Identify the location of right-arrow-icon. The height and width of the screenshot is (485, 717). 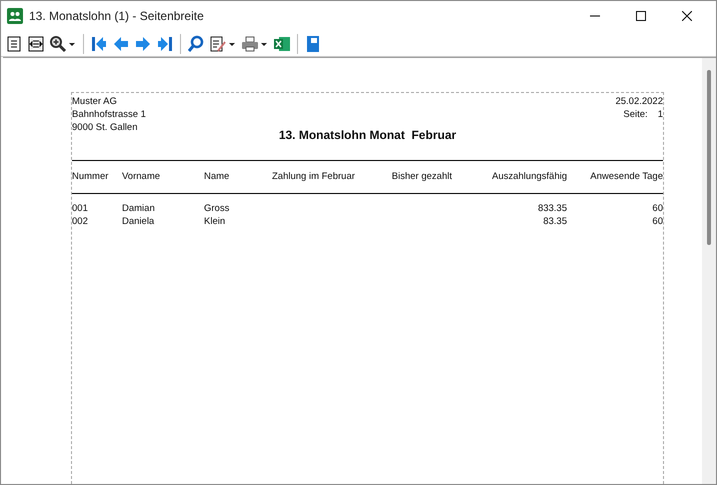
(143, 43).